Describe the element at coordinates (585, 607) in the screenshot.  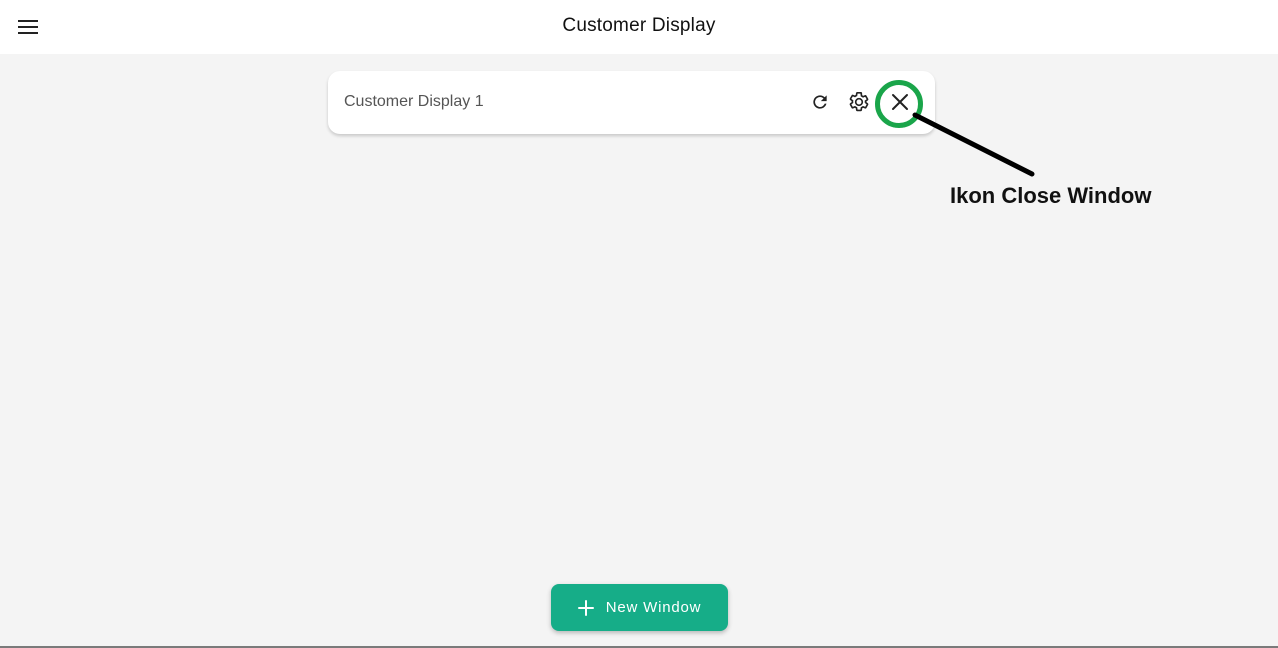
I see `plus-icon` at that location.